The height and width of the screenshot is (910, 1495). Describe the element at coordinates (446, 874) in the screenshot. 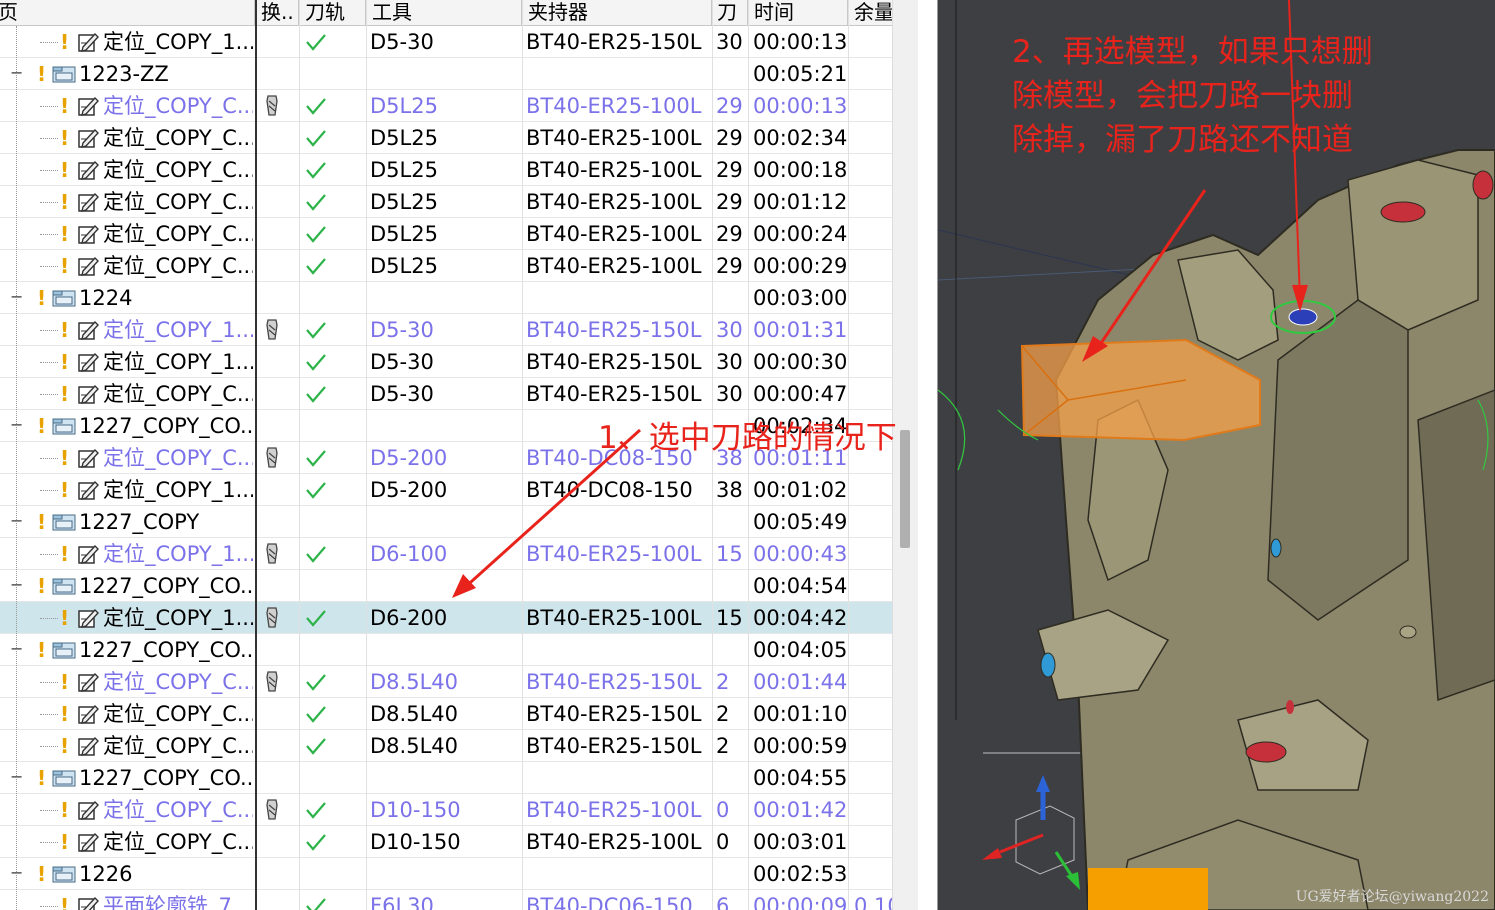

I see `group-row: −! 1226 00:02:53` at that location.